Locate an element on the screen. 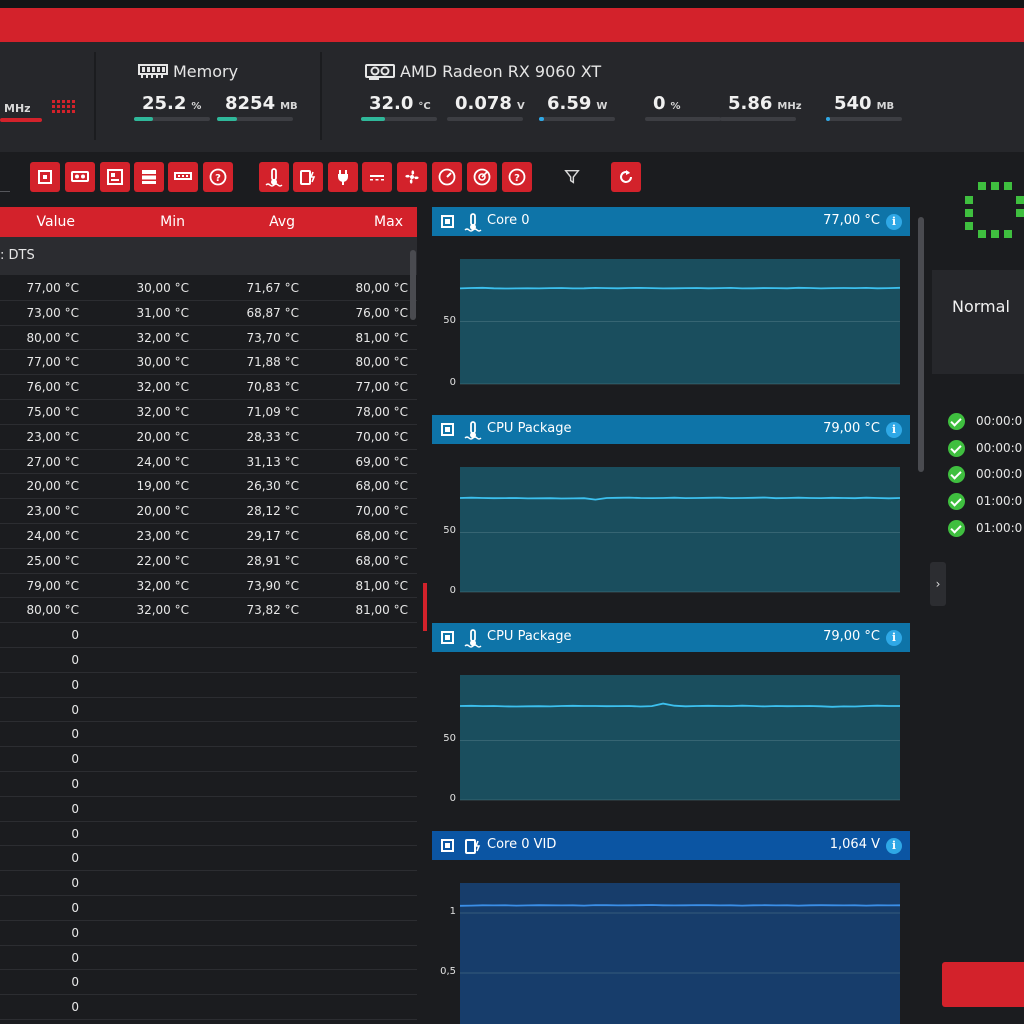 The width and height of the screenshot is (1024, 1024). table-row: 27,00 °C 24,00 °C 31,13 °C 69,00 °C is located at coordinates (208, 462).